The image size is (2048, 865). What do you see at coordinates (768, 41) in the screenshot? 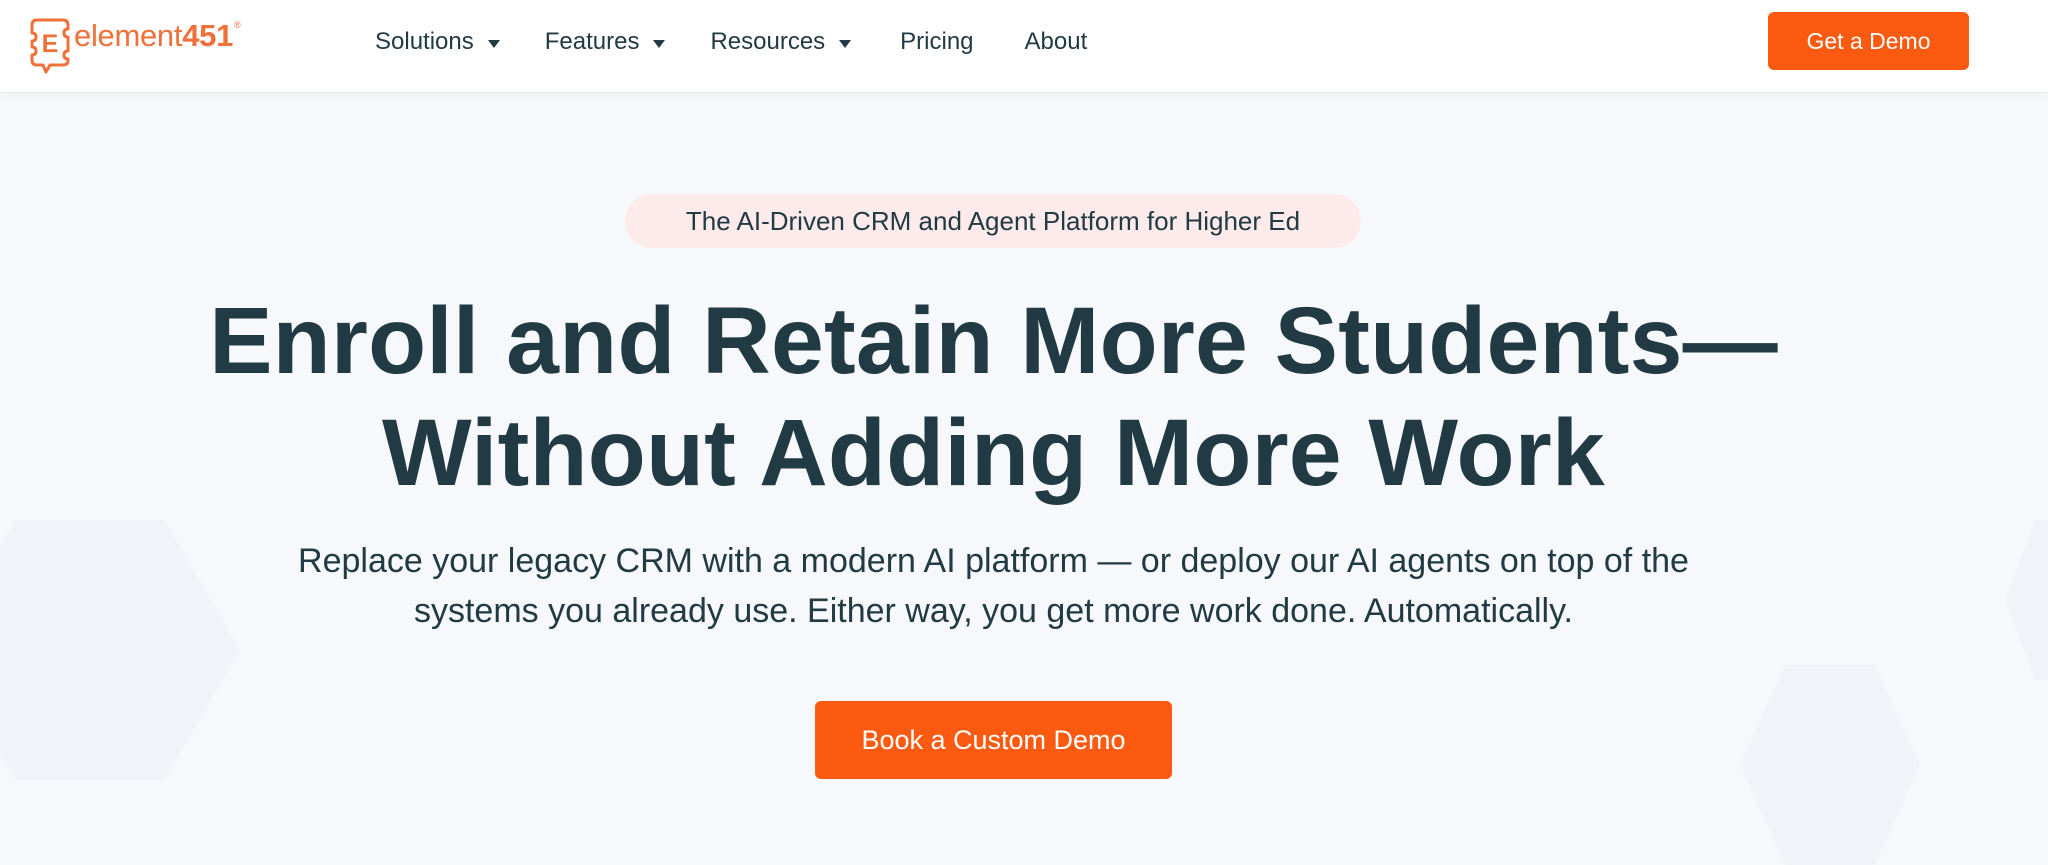
I see `nav-item-label: Resources` at bounding box center [768, 41].